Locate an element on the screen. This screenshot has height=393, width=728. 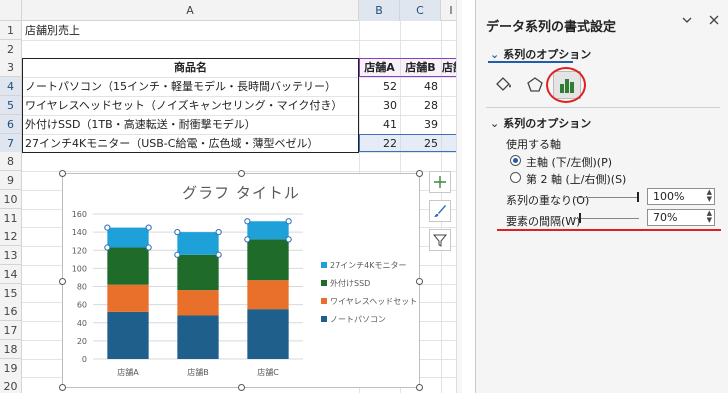
row-header-19: 19 is located at coordinates (11, 369).